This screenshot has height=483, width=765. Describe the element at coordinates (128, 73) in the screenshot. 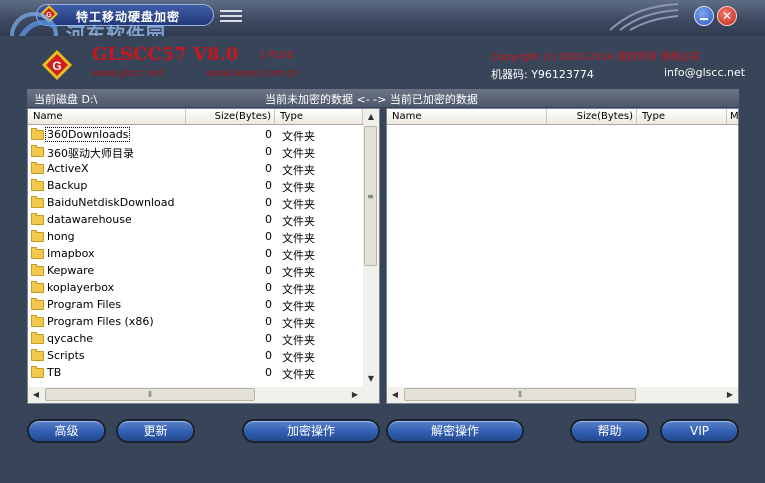

I see `website-url: www.glscc.net` at that location.